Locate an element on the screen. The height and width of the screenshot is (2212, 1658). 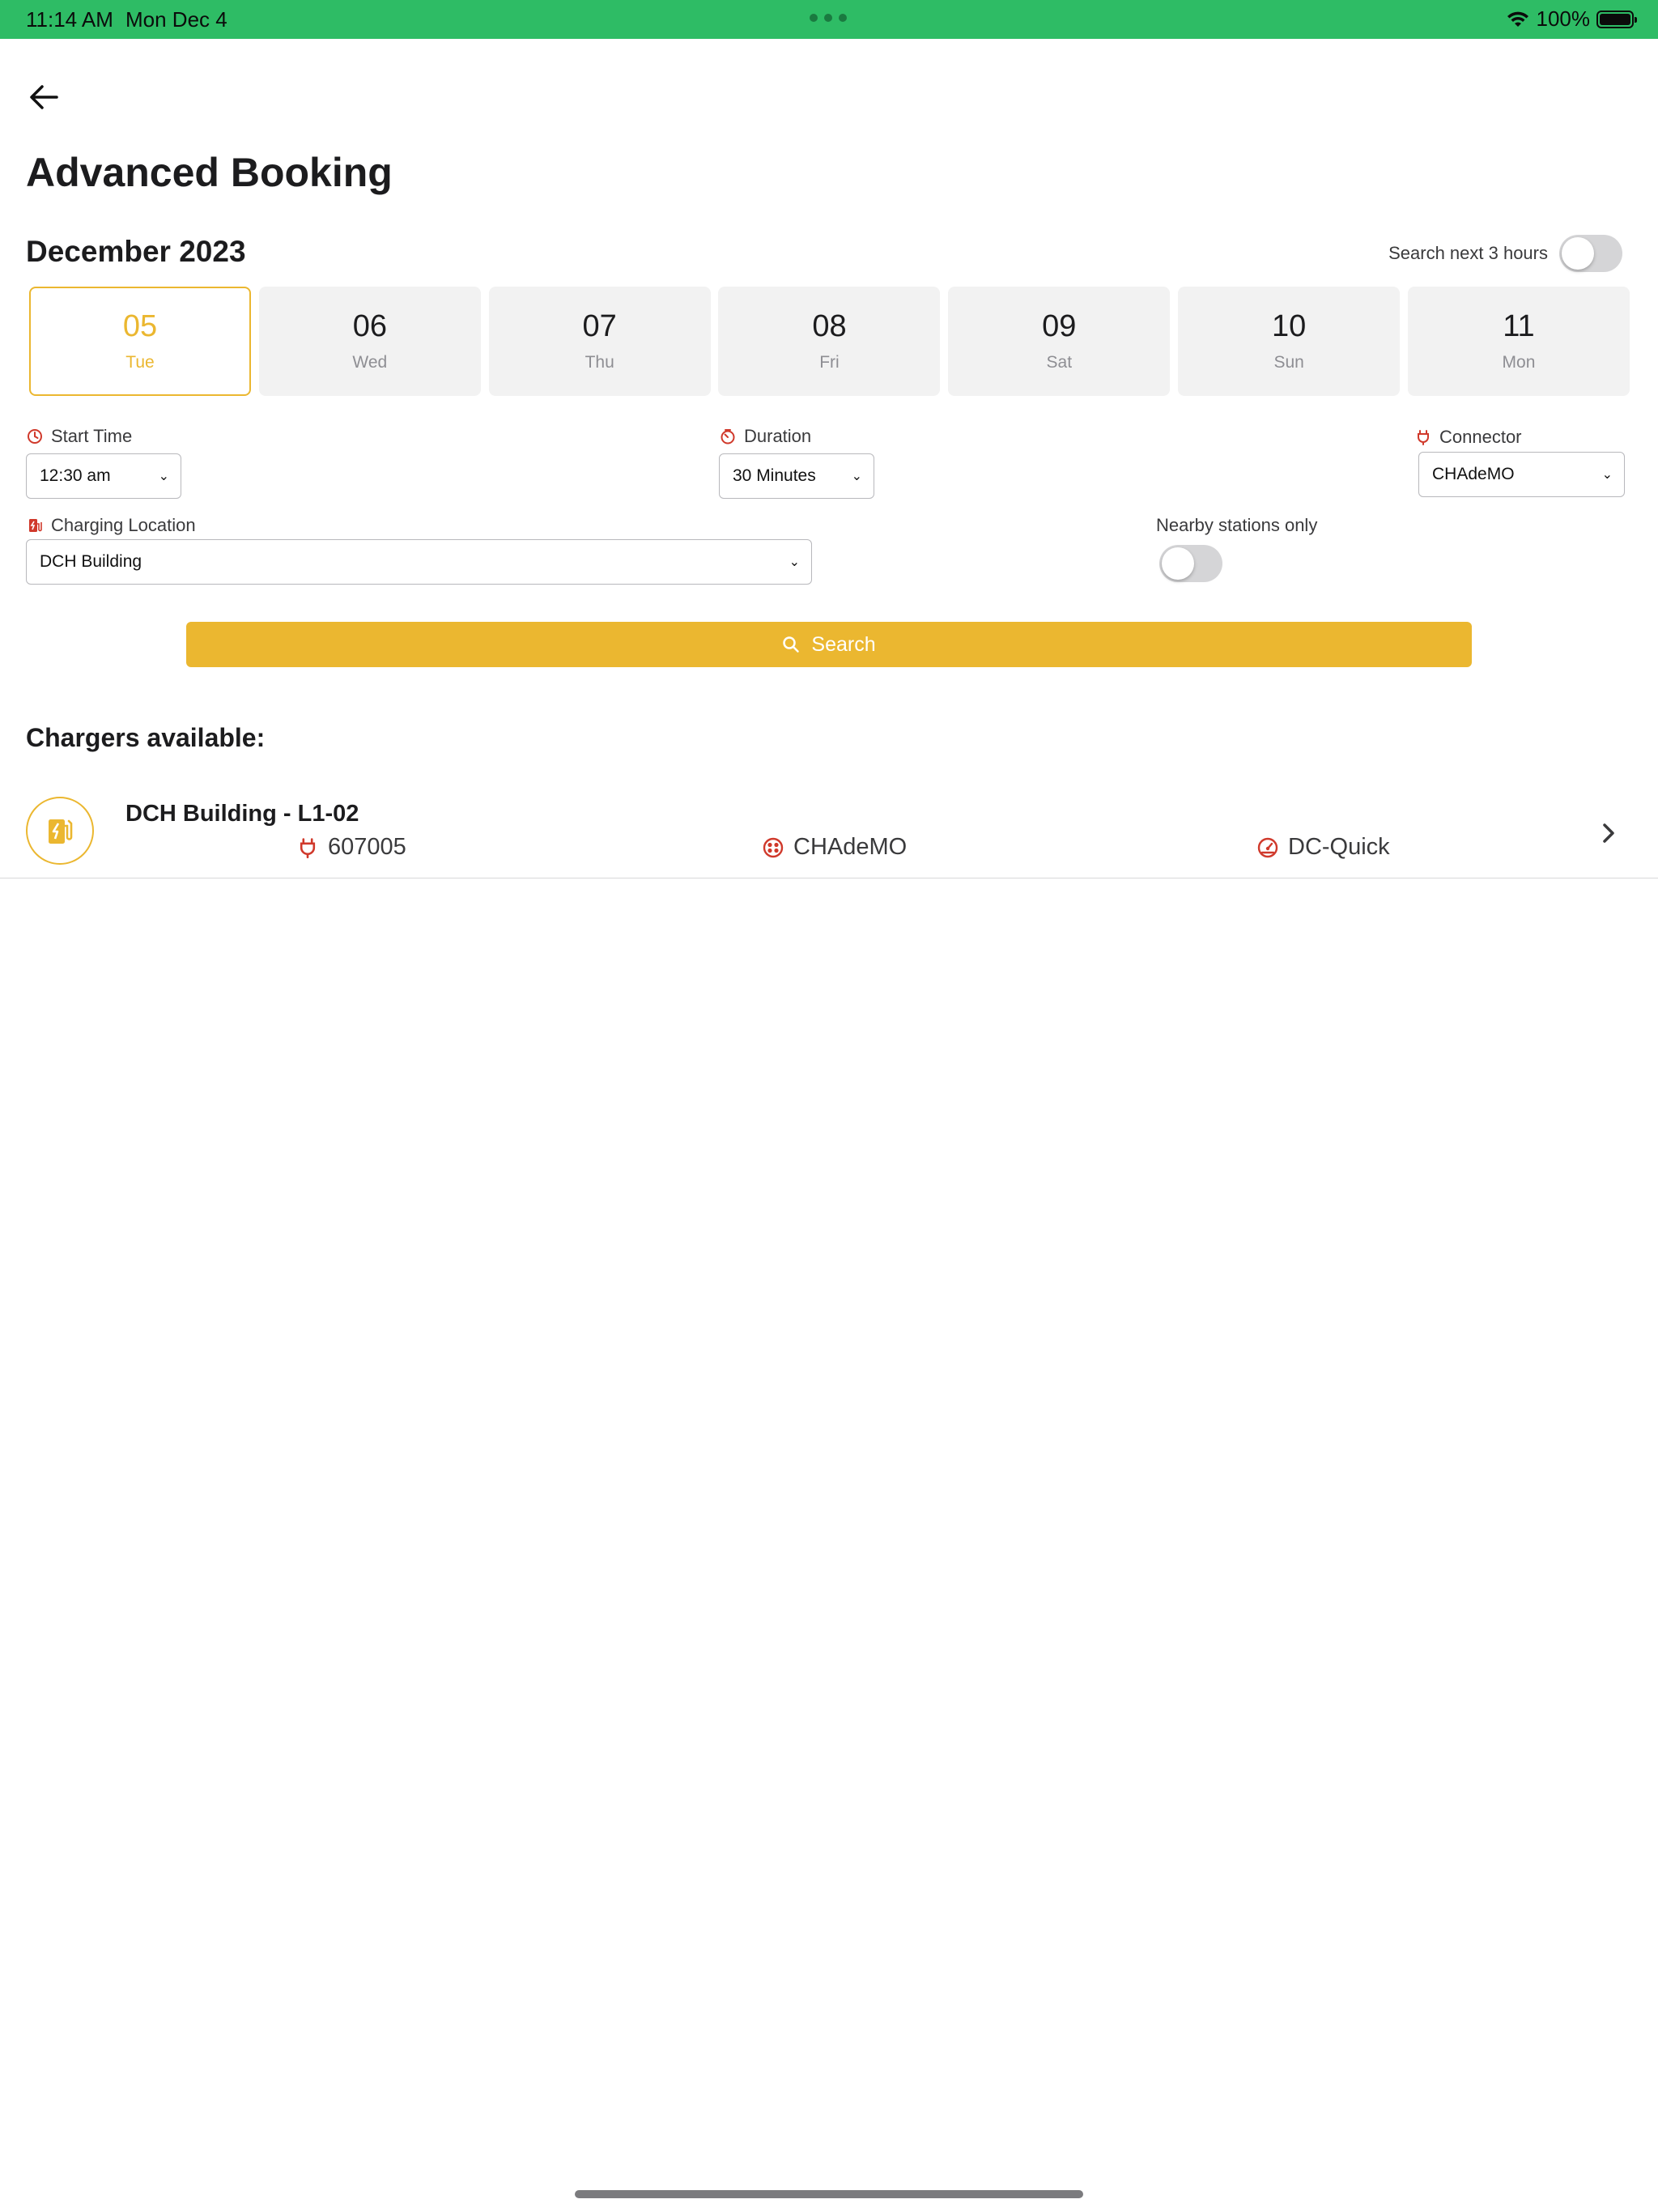
charger-id-meta: 607005 is located at coordinates (351, 848).